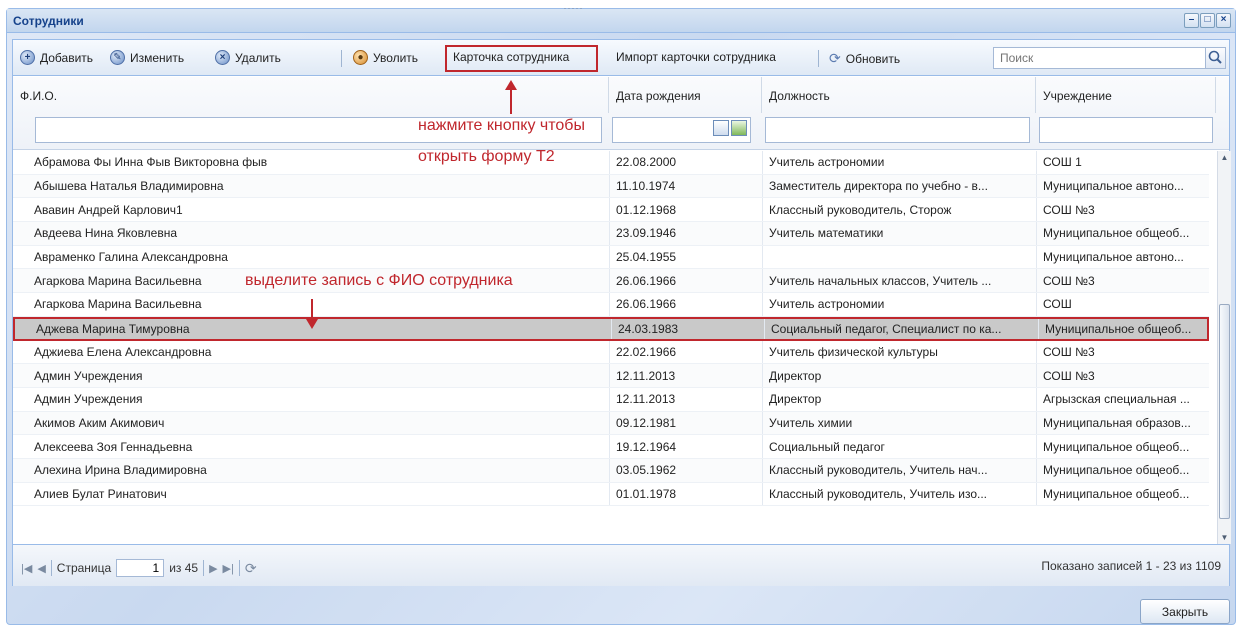 This screenshot has width=1240, height=627. I want to click on filter-position-input, so click(897, 130).